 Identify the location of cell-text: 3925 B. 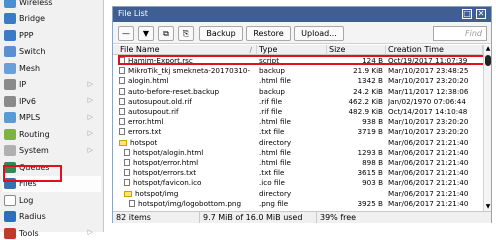
(370, 203).